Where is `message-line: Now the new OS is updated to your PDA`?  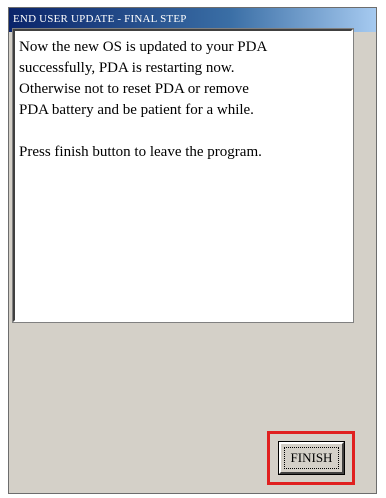
message-line: Now the new OS is updated to your PDA is located at coordinates (143, 47).